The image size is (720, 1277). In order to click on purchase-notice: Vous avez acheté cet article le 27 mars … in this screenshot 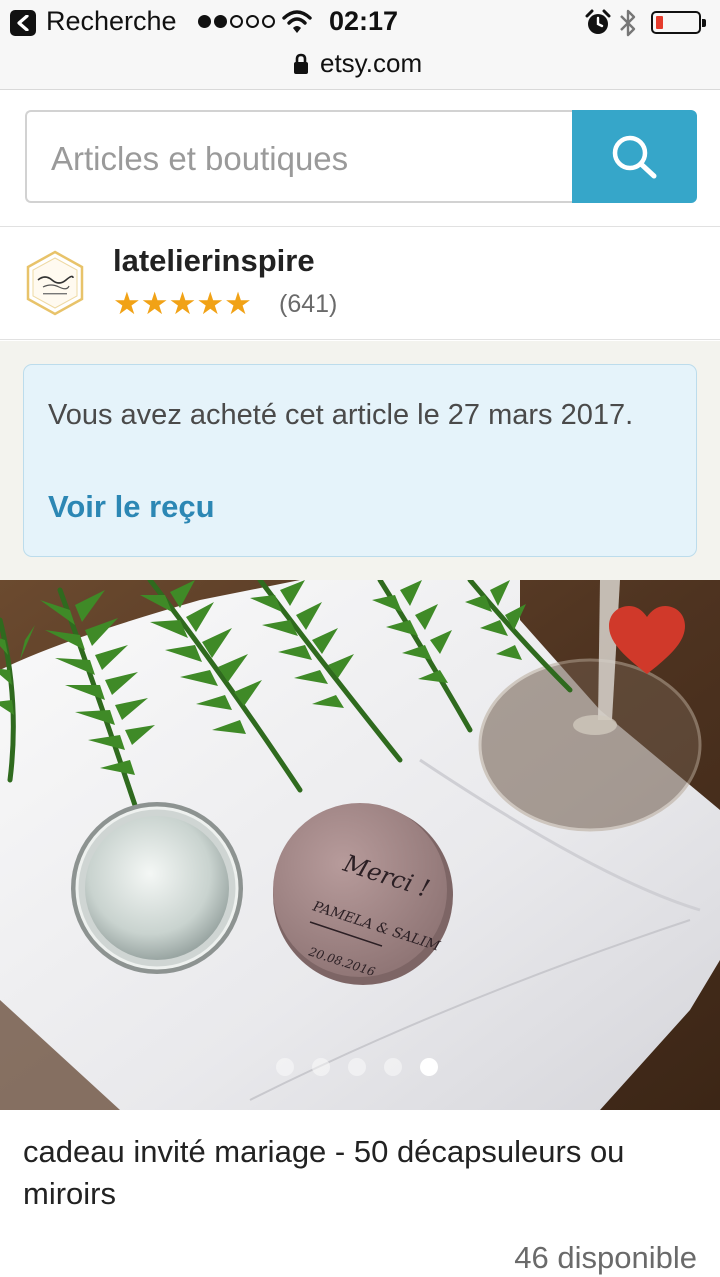, I will do `click(360, 460)`.